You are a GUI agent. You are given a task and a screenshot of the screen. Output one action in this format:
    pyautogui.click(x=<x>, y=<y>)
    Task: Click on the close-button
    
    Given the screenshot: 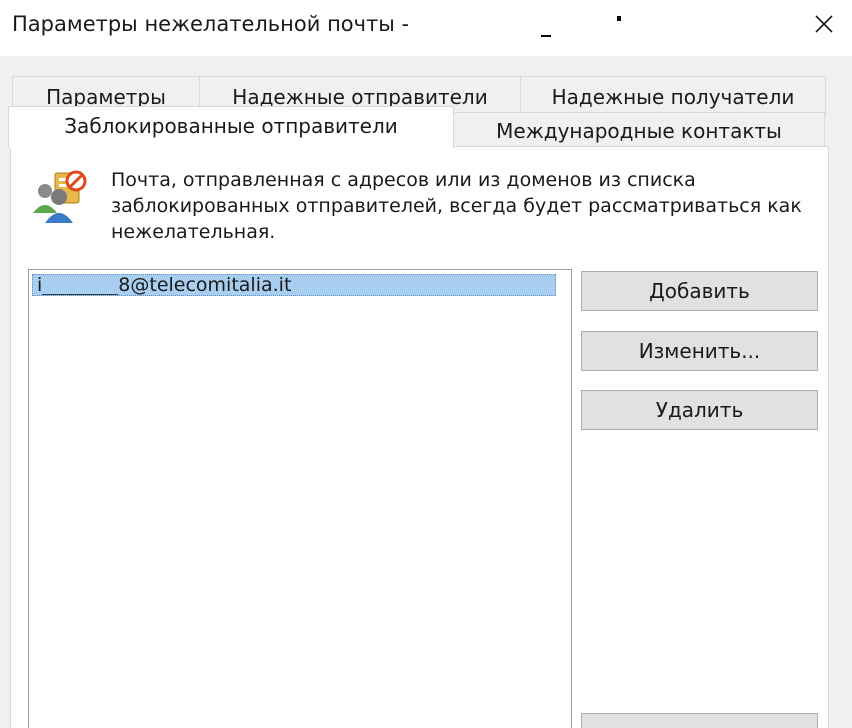 What is the action you would take?
    pyautogui.click(x=824, y=24)
    